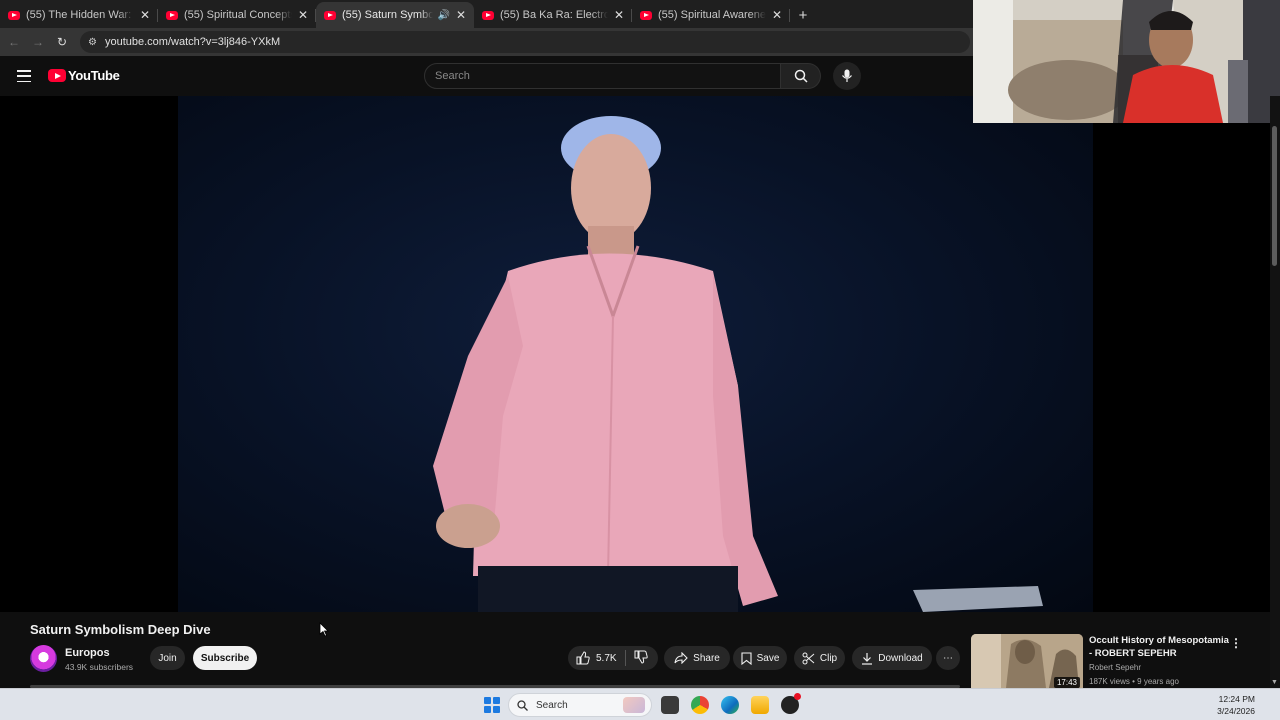  What do you see at coordinates (670, 705) in the screenshot?
I see `task-view-icon` at bounding box center [670, 705].